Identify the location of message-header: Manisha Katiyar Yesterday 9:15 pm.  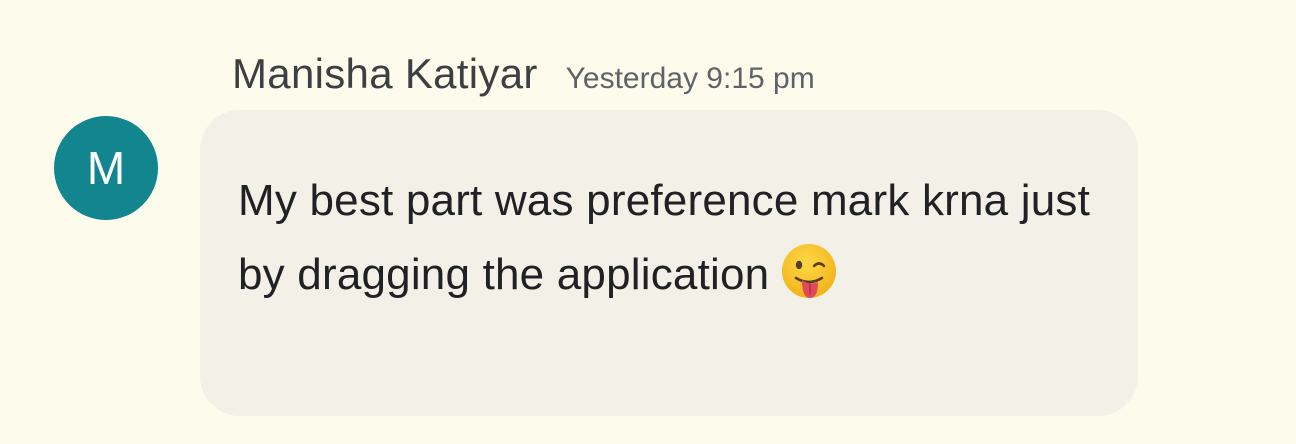
(523, 74).